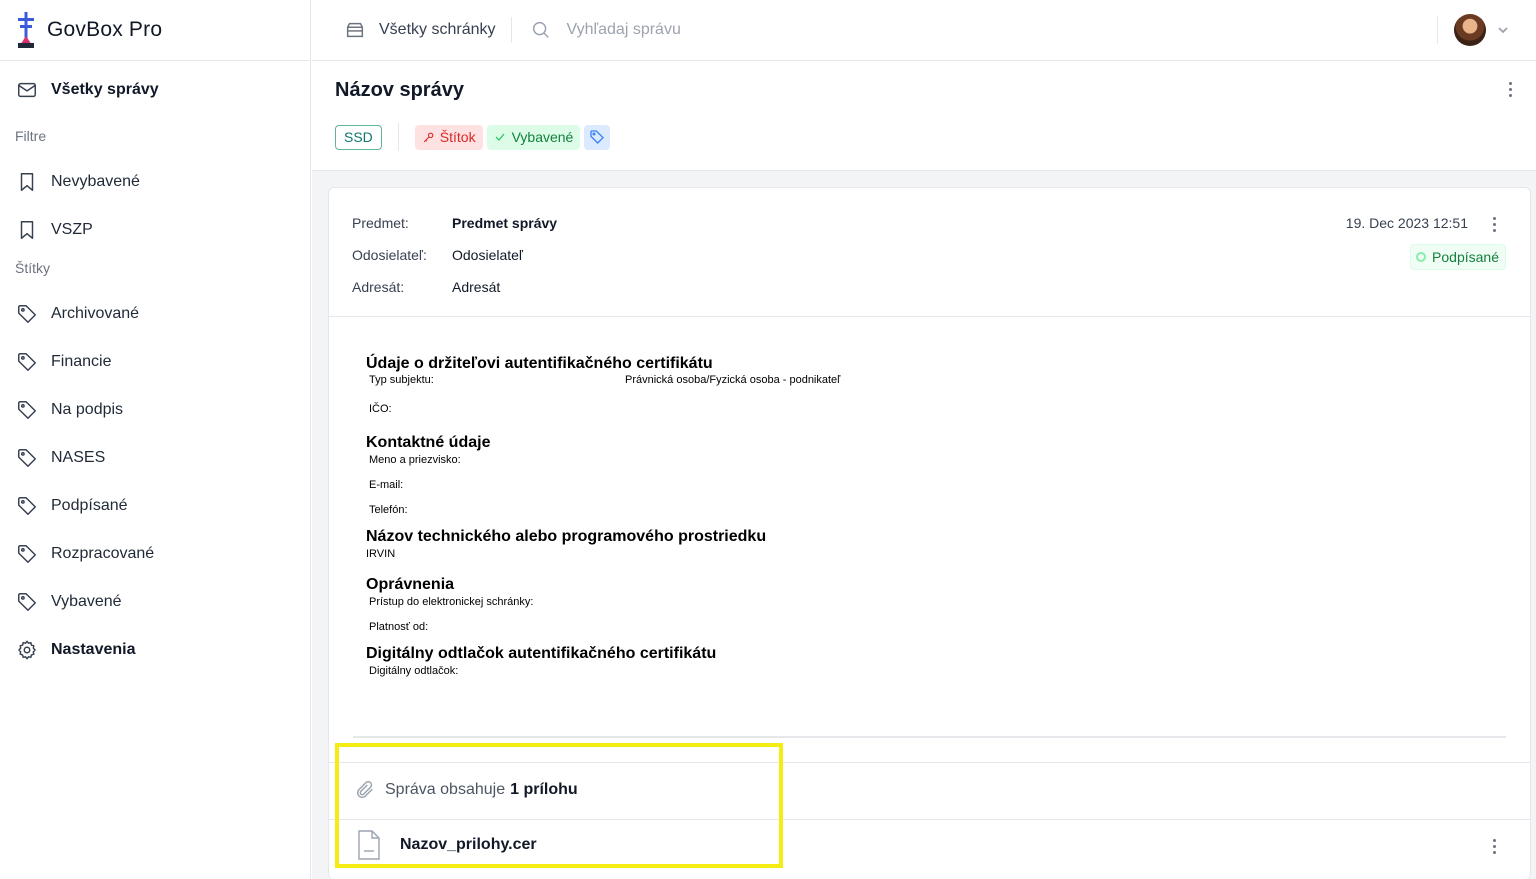 The width and height of the screenshot is (1536, 879). I want to click on section-title: Kontaktné údaje, so click(428, 442).